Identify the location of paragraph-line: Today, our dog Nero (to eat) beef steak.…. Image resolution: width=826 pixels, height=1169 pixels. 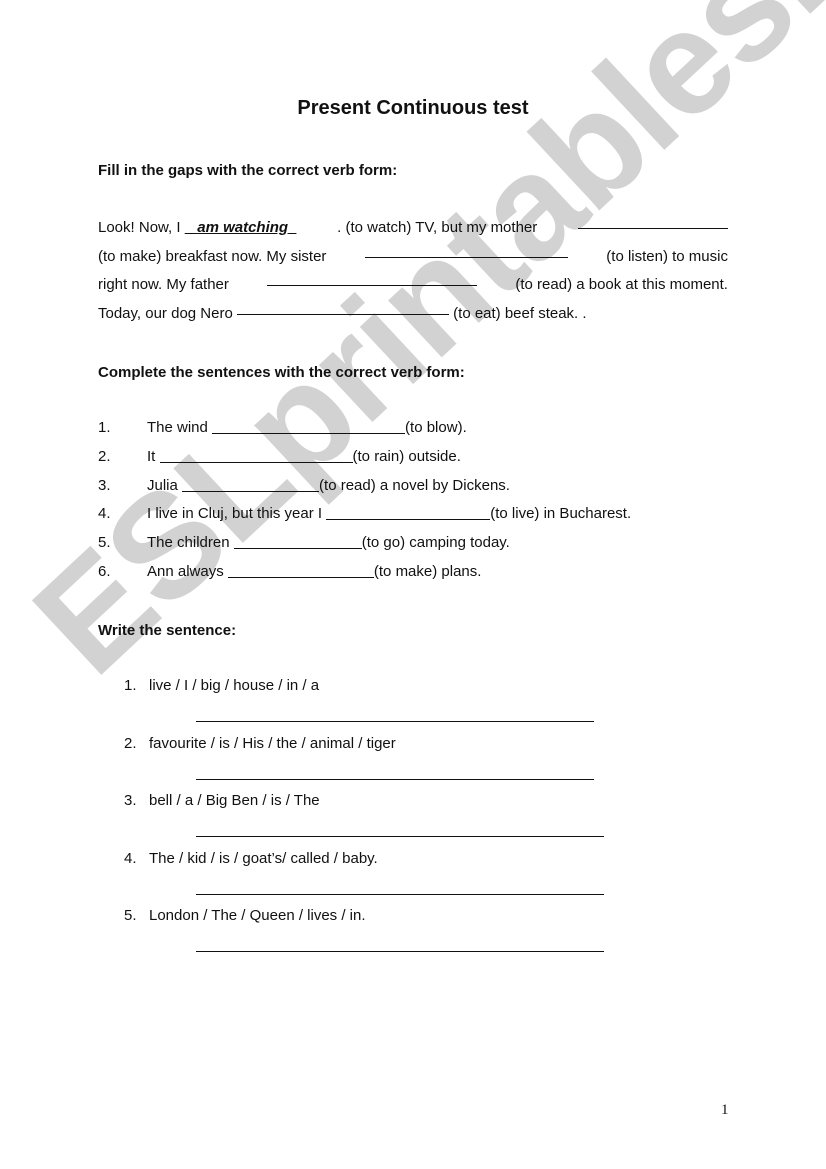
(413, 314).